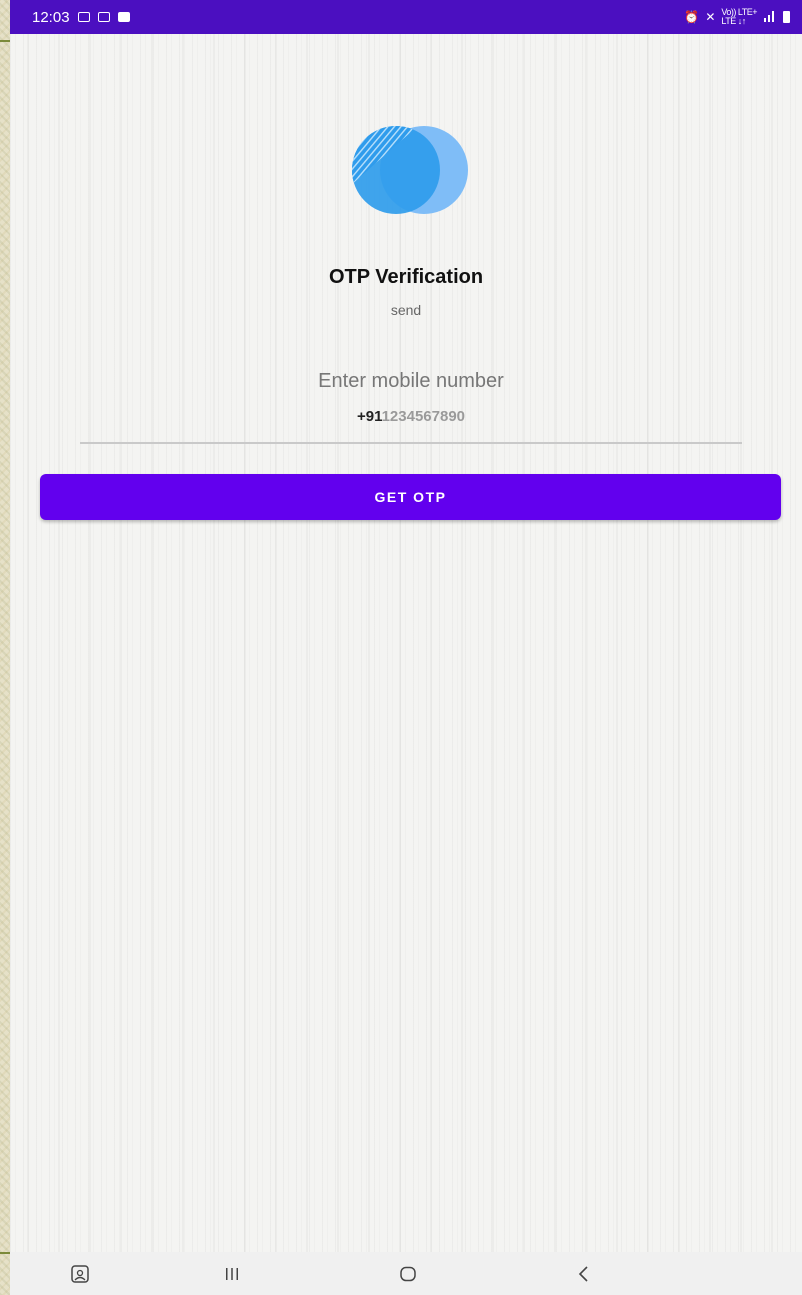 This screenshot has width=802, height=1295. Describe the element at coordinates (406, 17) in the screenshot. I see `status-bar: 12:03 ⏰ ✕ Vo)) LTE+ LTE ↓↑` at that location.